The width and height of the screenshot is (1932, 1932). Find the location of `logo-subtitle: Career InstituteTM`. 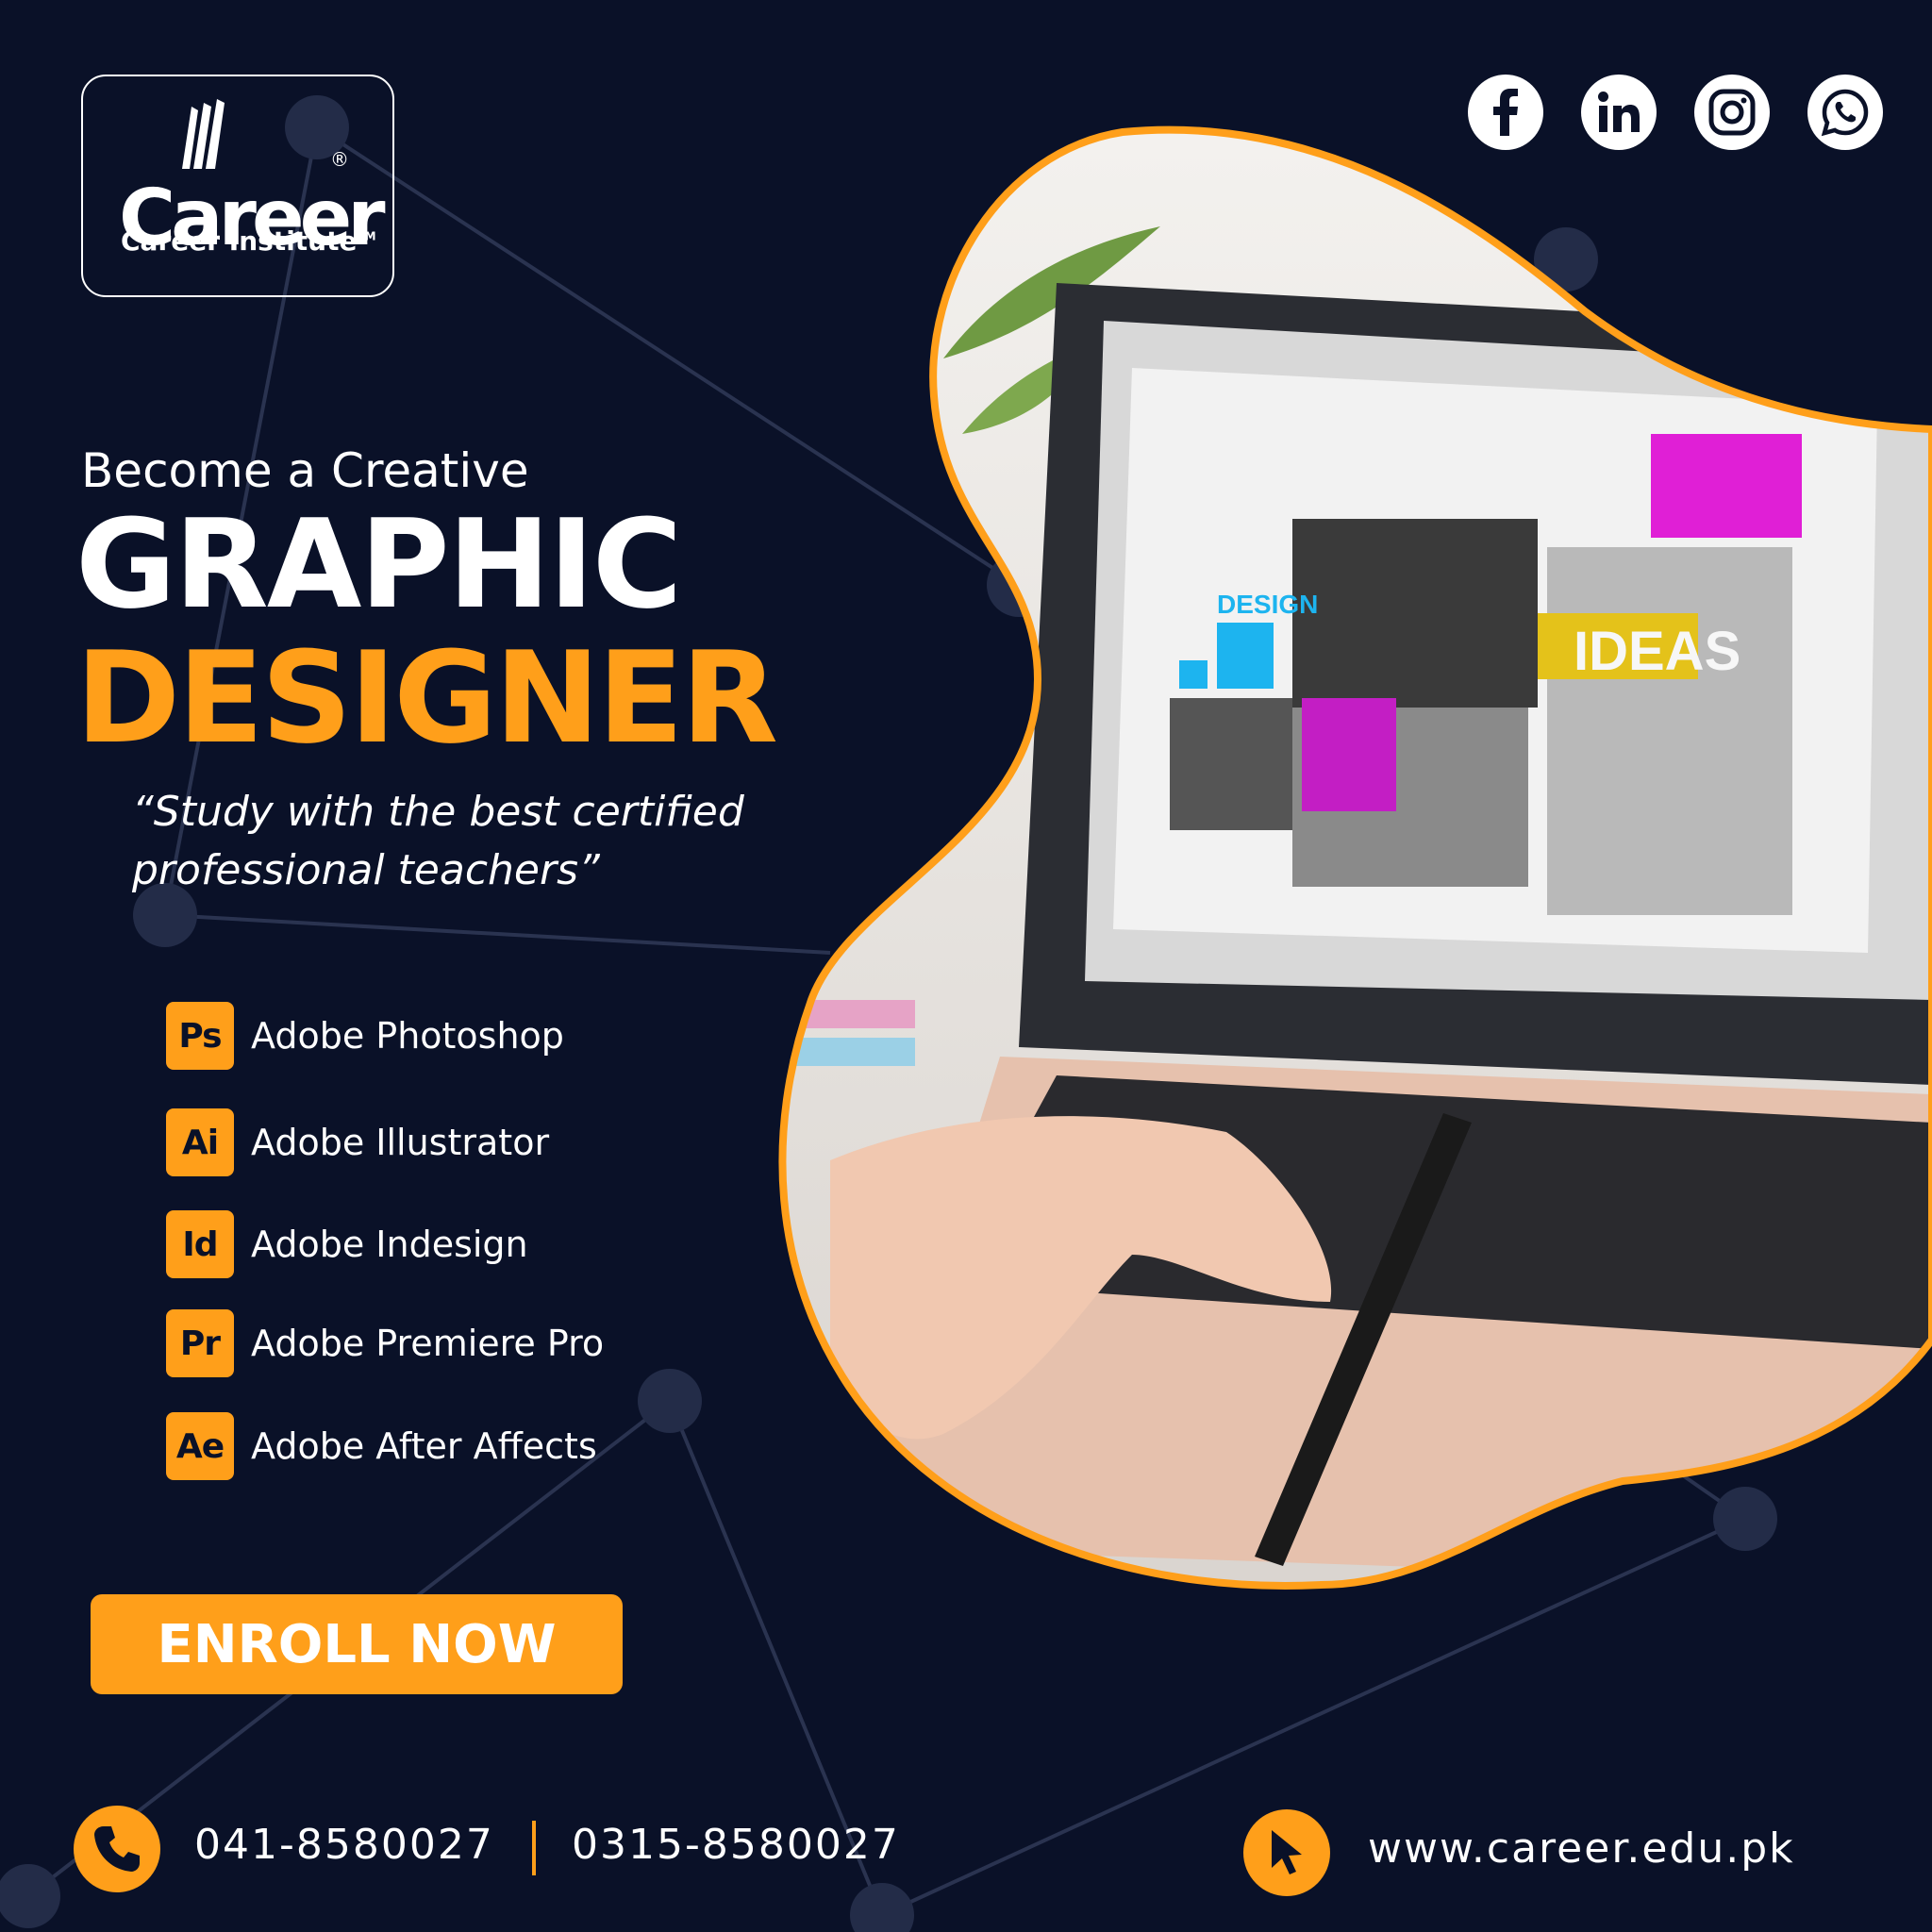

logo-subtitle: Career InstituteTM is located at coordinates (249, 241).